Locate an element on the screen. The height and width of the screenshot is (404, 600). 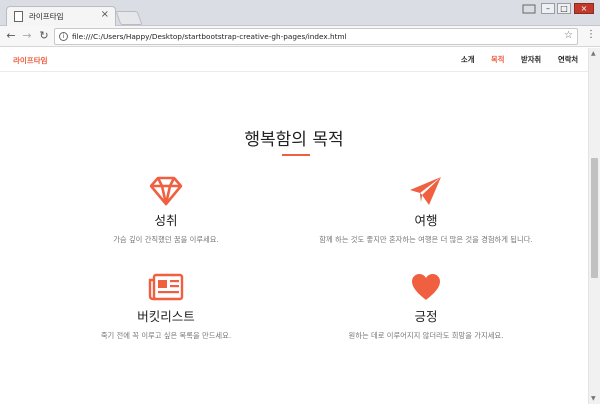
feature-title: 성취 is located at coordinates (166, 220).